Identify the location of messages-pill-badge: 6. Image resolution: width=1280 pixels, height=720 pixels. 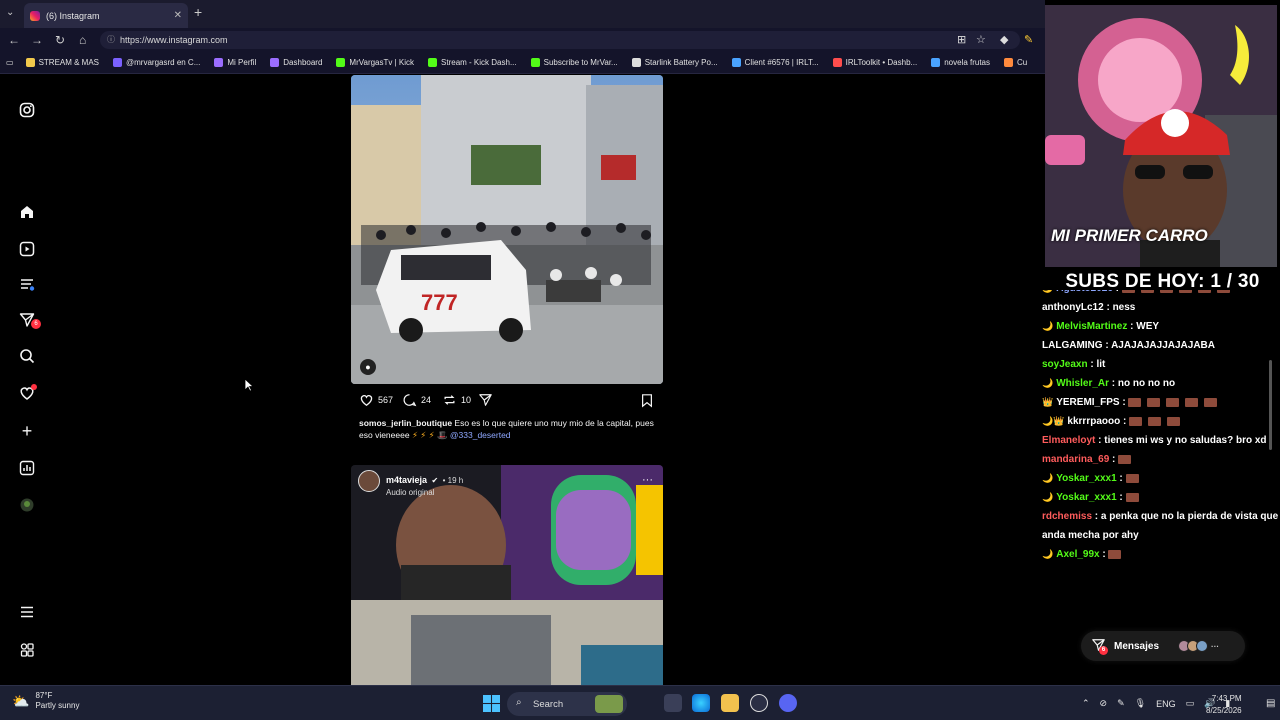
(1103, 650).